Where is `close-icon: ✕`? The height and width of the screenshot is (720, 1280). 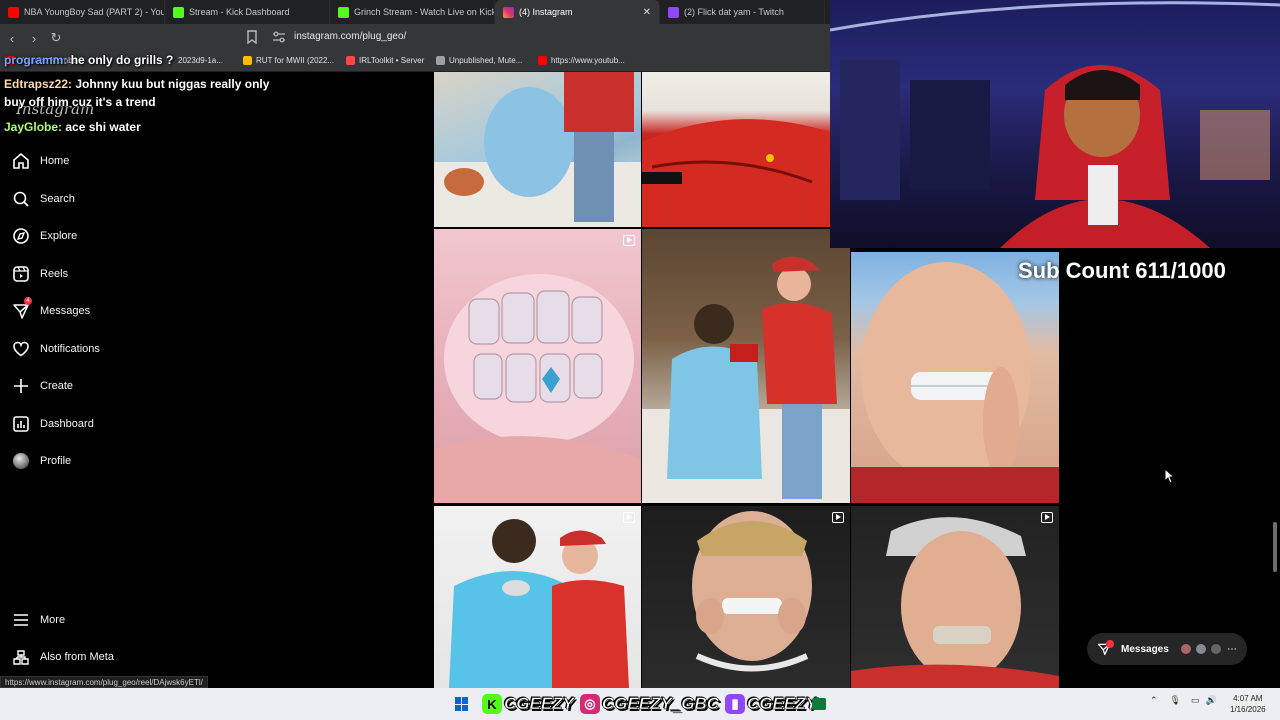
close-icon: ✕ is located at coordinates (647, 12).